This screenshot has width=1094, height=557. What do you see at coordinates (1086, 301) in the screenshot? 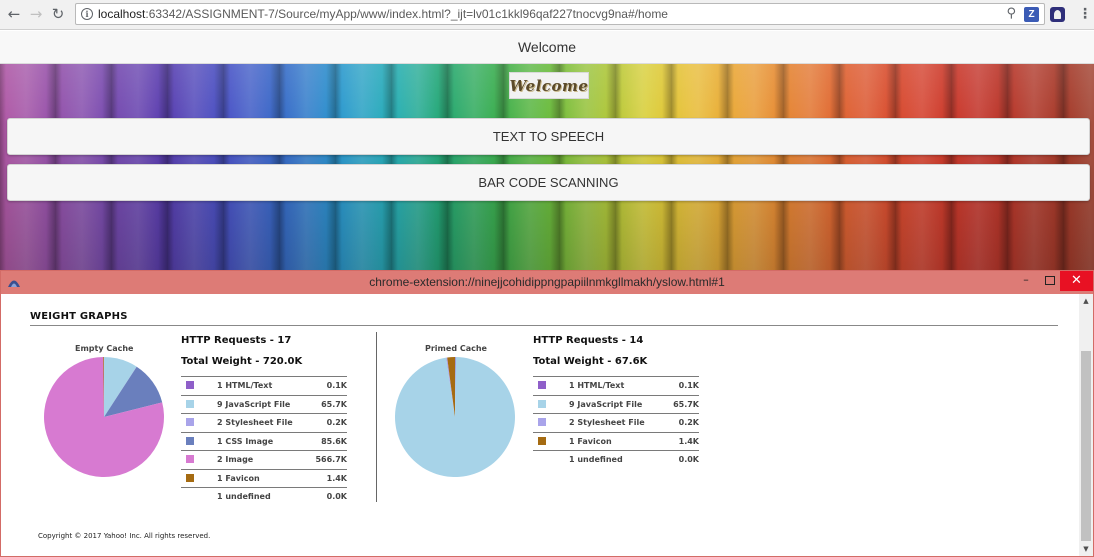
I see `scroll-up-arrow-icon: ▲` at bounding box center [1086, 301].